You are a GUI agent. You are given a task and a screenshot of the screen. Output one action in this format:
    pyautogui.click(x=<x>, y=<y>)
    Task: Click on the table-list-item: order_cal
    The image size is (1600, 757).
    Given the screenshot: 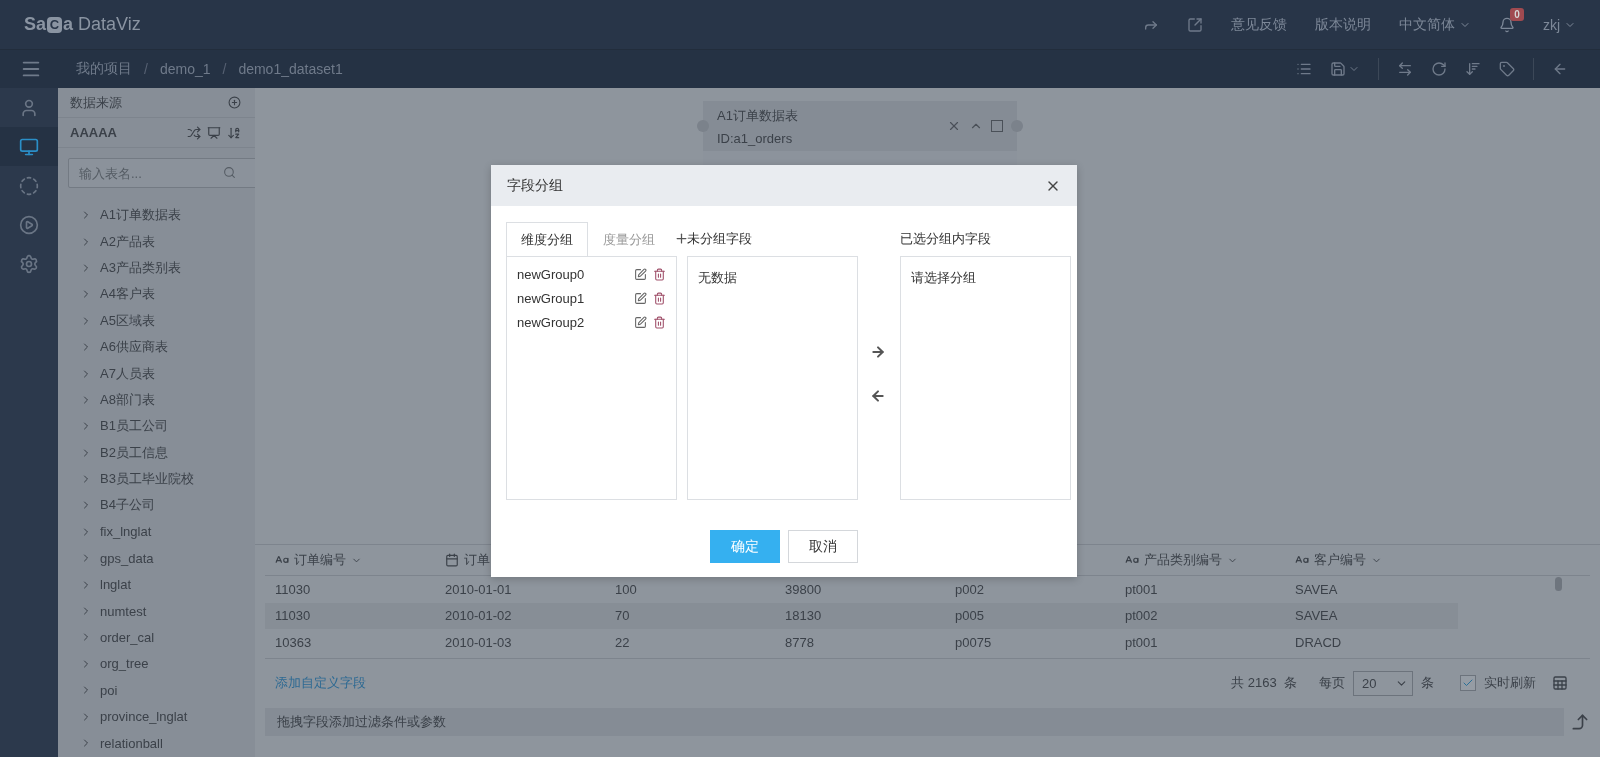 What is the action you would take?
    pyautogui.click(x=156, y=637)
    